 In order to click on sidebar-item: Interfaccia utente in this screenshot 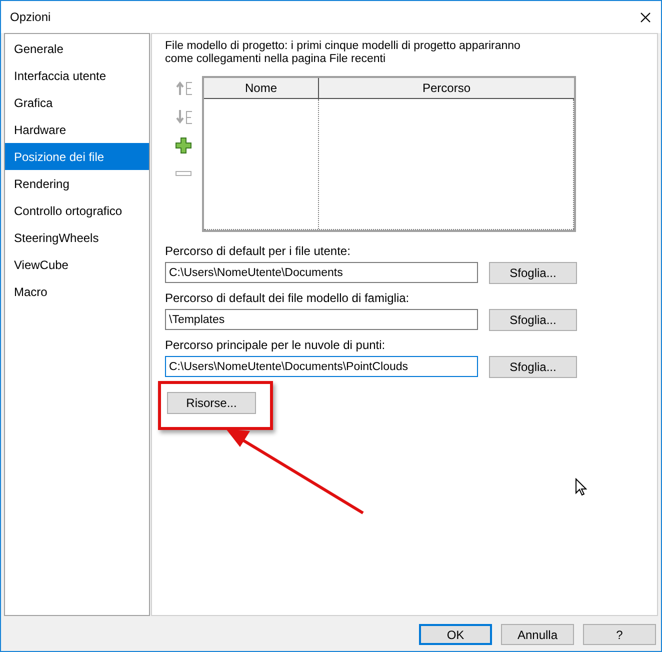, I will do `click(77, 75)`.